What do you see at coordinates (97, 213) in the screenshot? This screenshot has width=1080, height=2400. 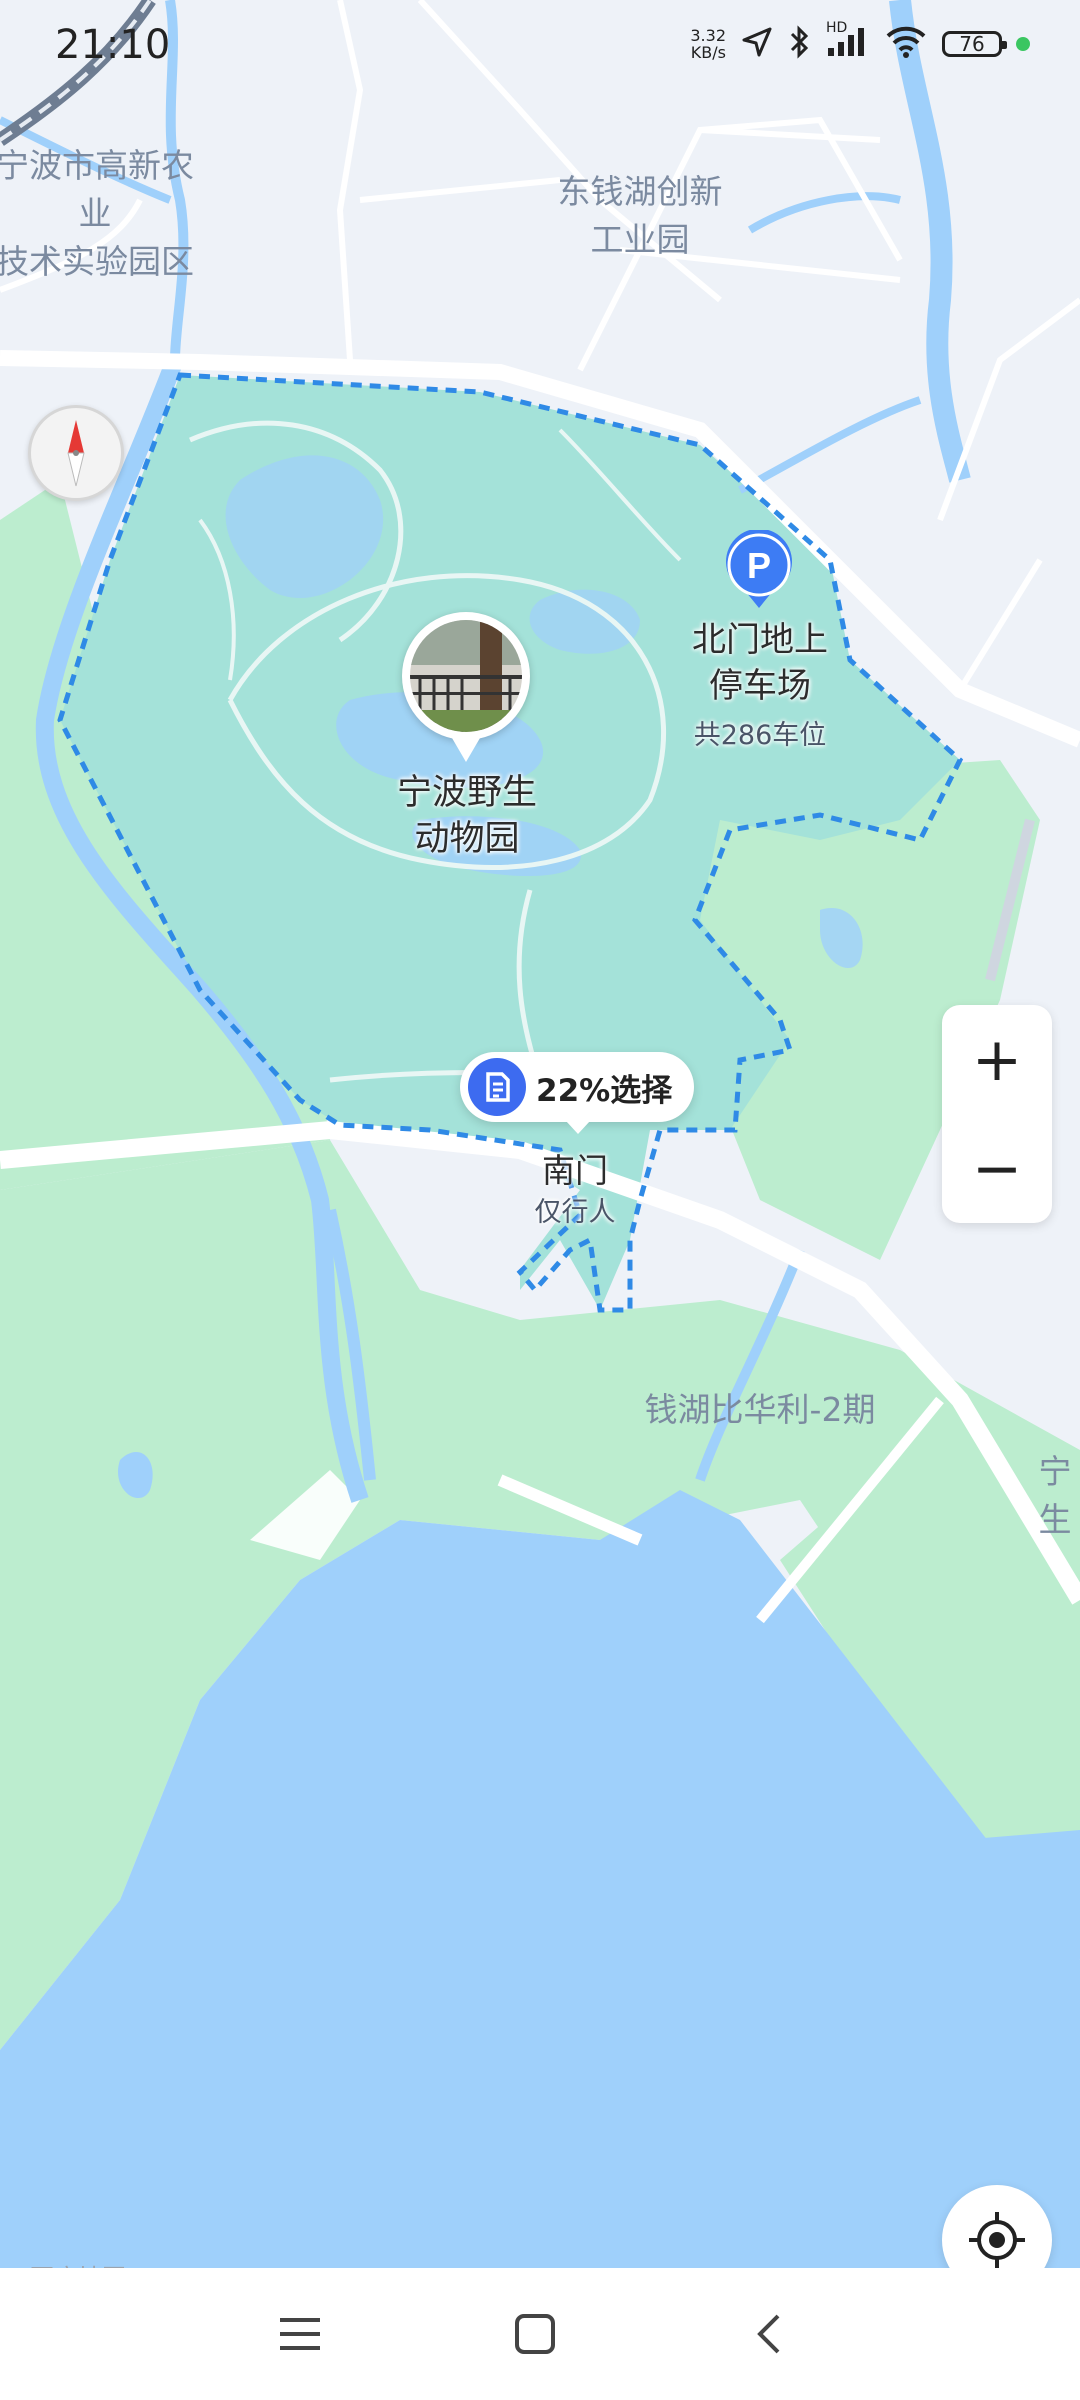 I see `area-label-agri-park: 宁波市高新农业 技术实验园区` at bounding box center [97, 213].